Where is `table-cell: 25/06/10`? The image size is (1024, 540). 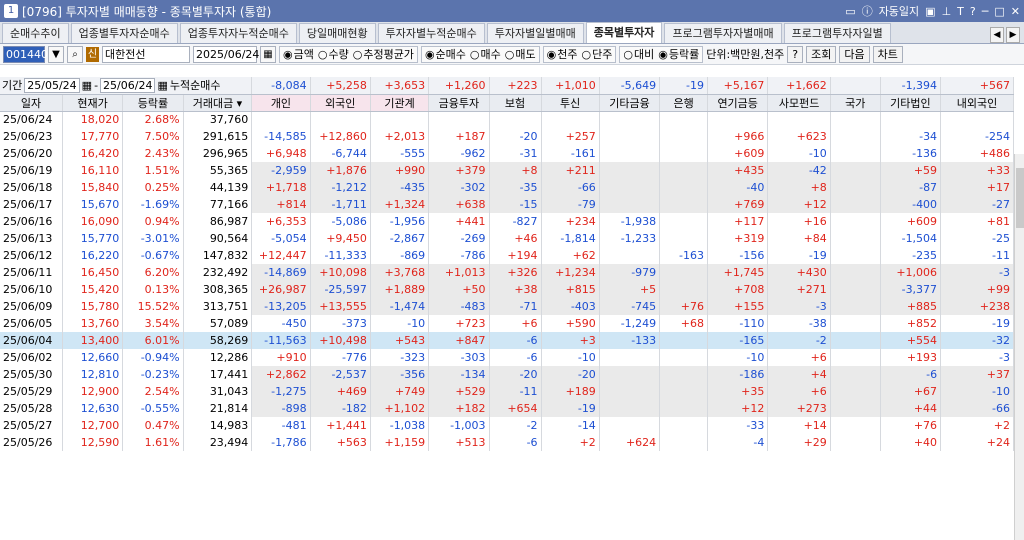 table-cell: 25/06/10 is located at coordinates (31, 289).